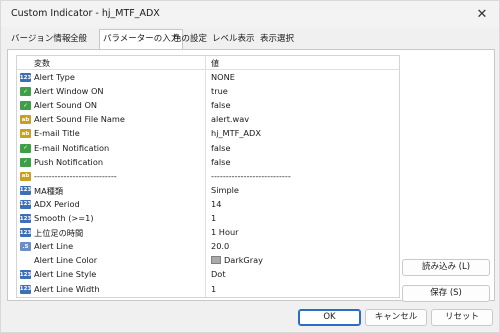 This screenshot has width=500, height=333. I want to click on table-row: ✓ Push Notification false, so click(208, 162).